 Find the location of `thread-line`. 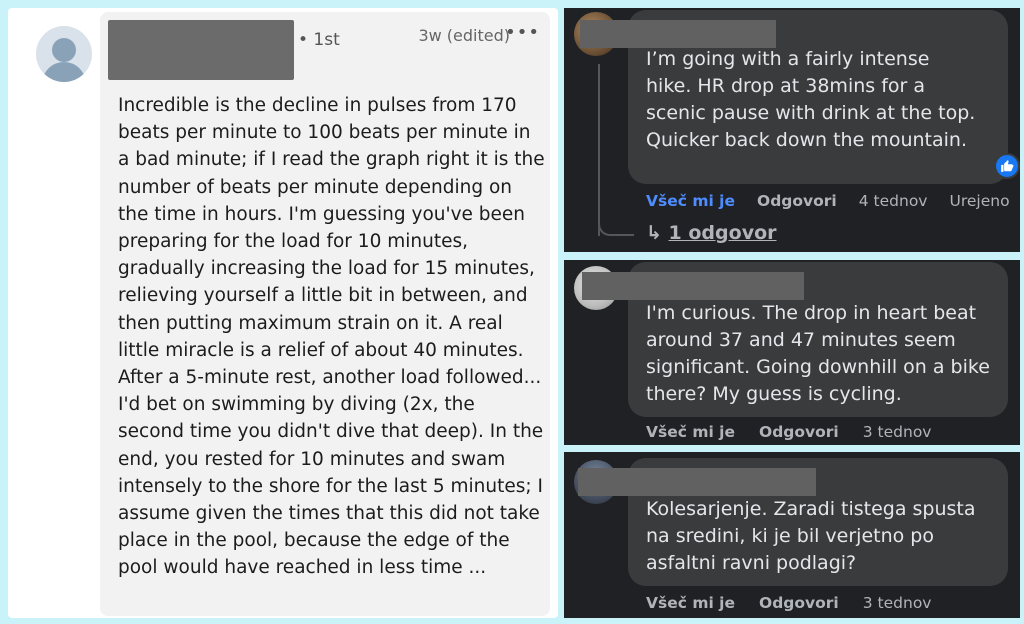

thread-line is located at coordinates (599, 150).